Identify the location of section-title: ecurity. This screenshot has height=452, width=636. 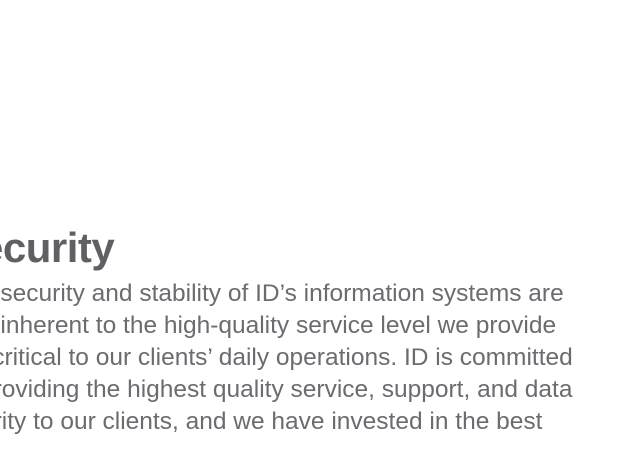
(57, 247).